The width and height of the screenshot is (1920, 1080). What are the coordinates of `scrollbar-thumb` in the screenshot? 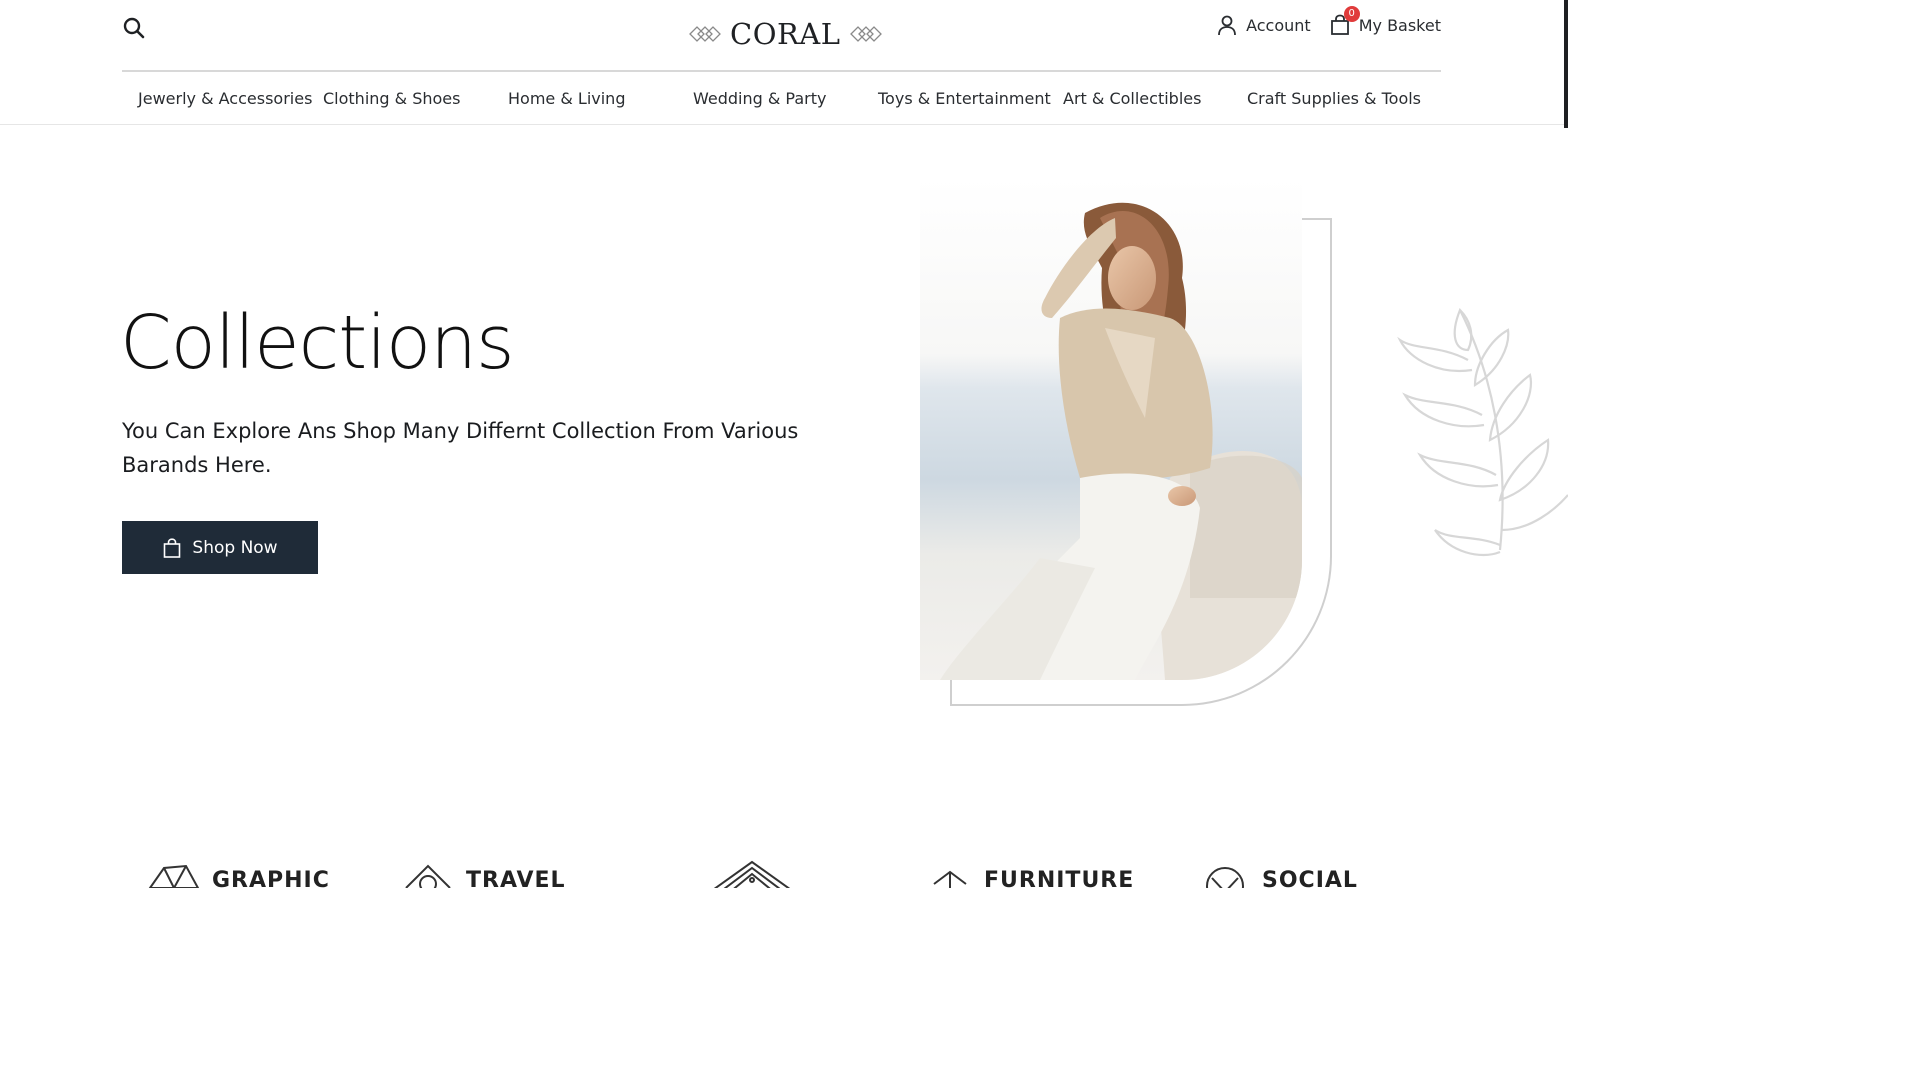 It's located at (1566, 64).